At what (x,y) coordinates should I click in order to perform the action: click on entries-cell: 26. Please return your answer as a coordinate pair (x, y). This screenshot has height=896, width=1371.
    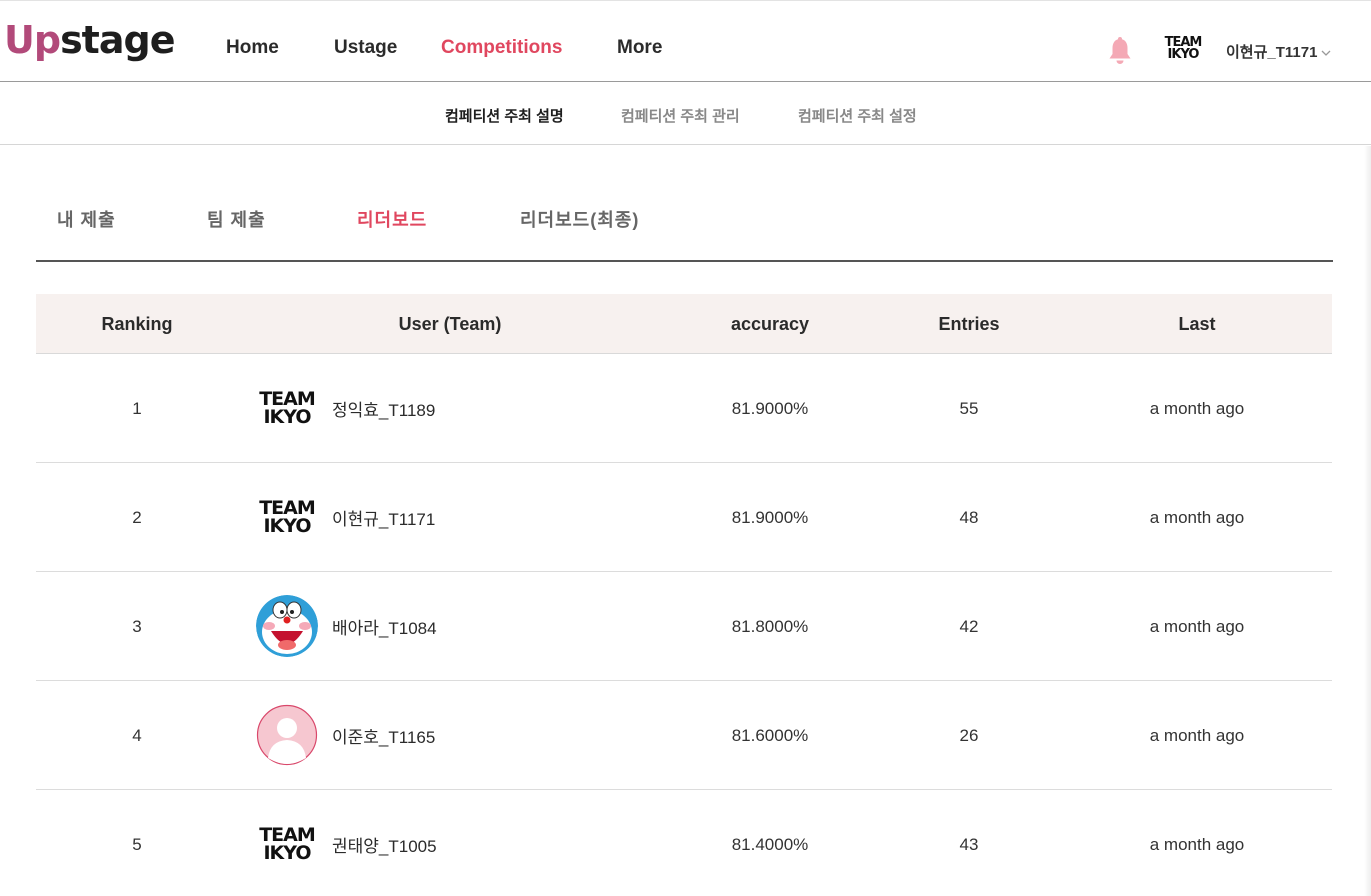
    Looking at the image, I should click on (969, 735).